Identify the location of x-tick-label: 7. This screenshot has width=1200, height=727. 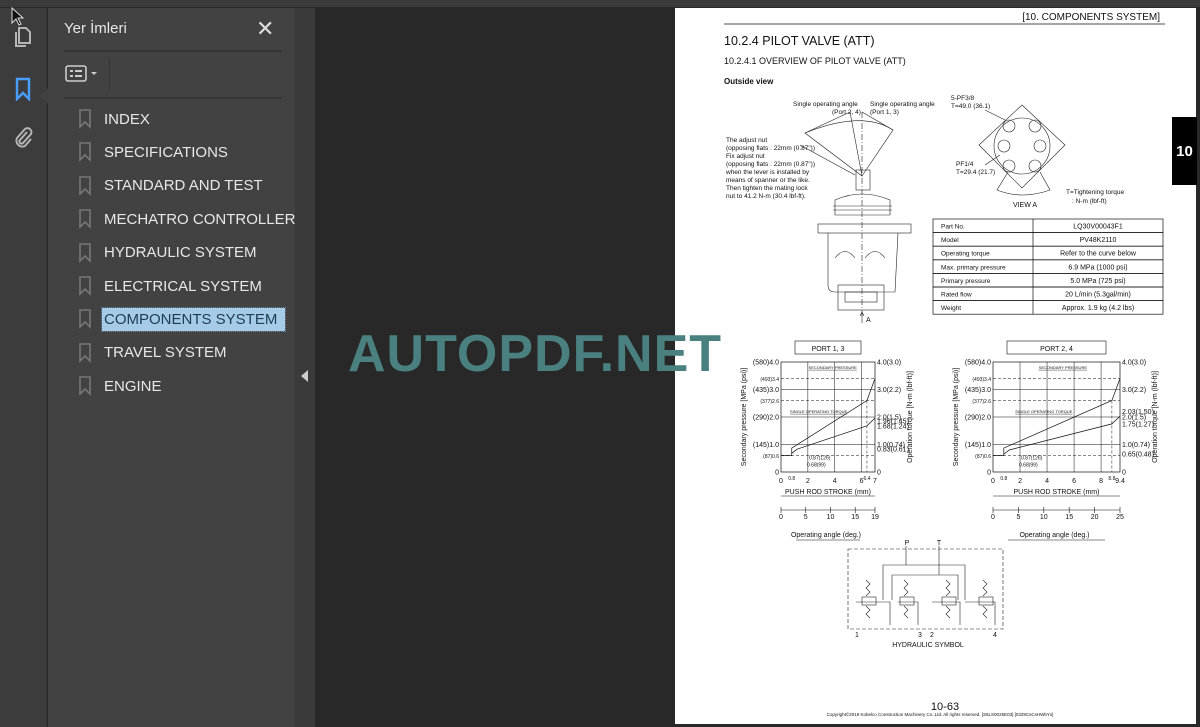
(875, 481).